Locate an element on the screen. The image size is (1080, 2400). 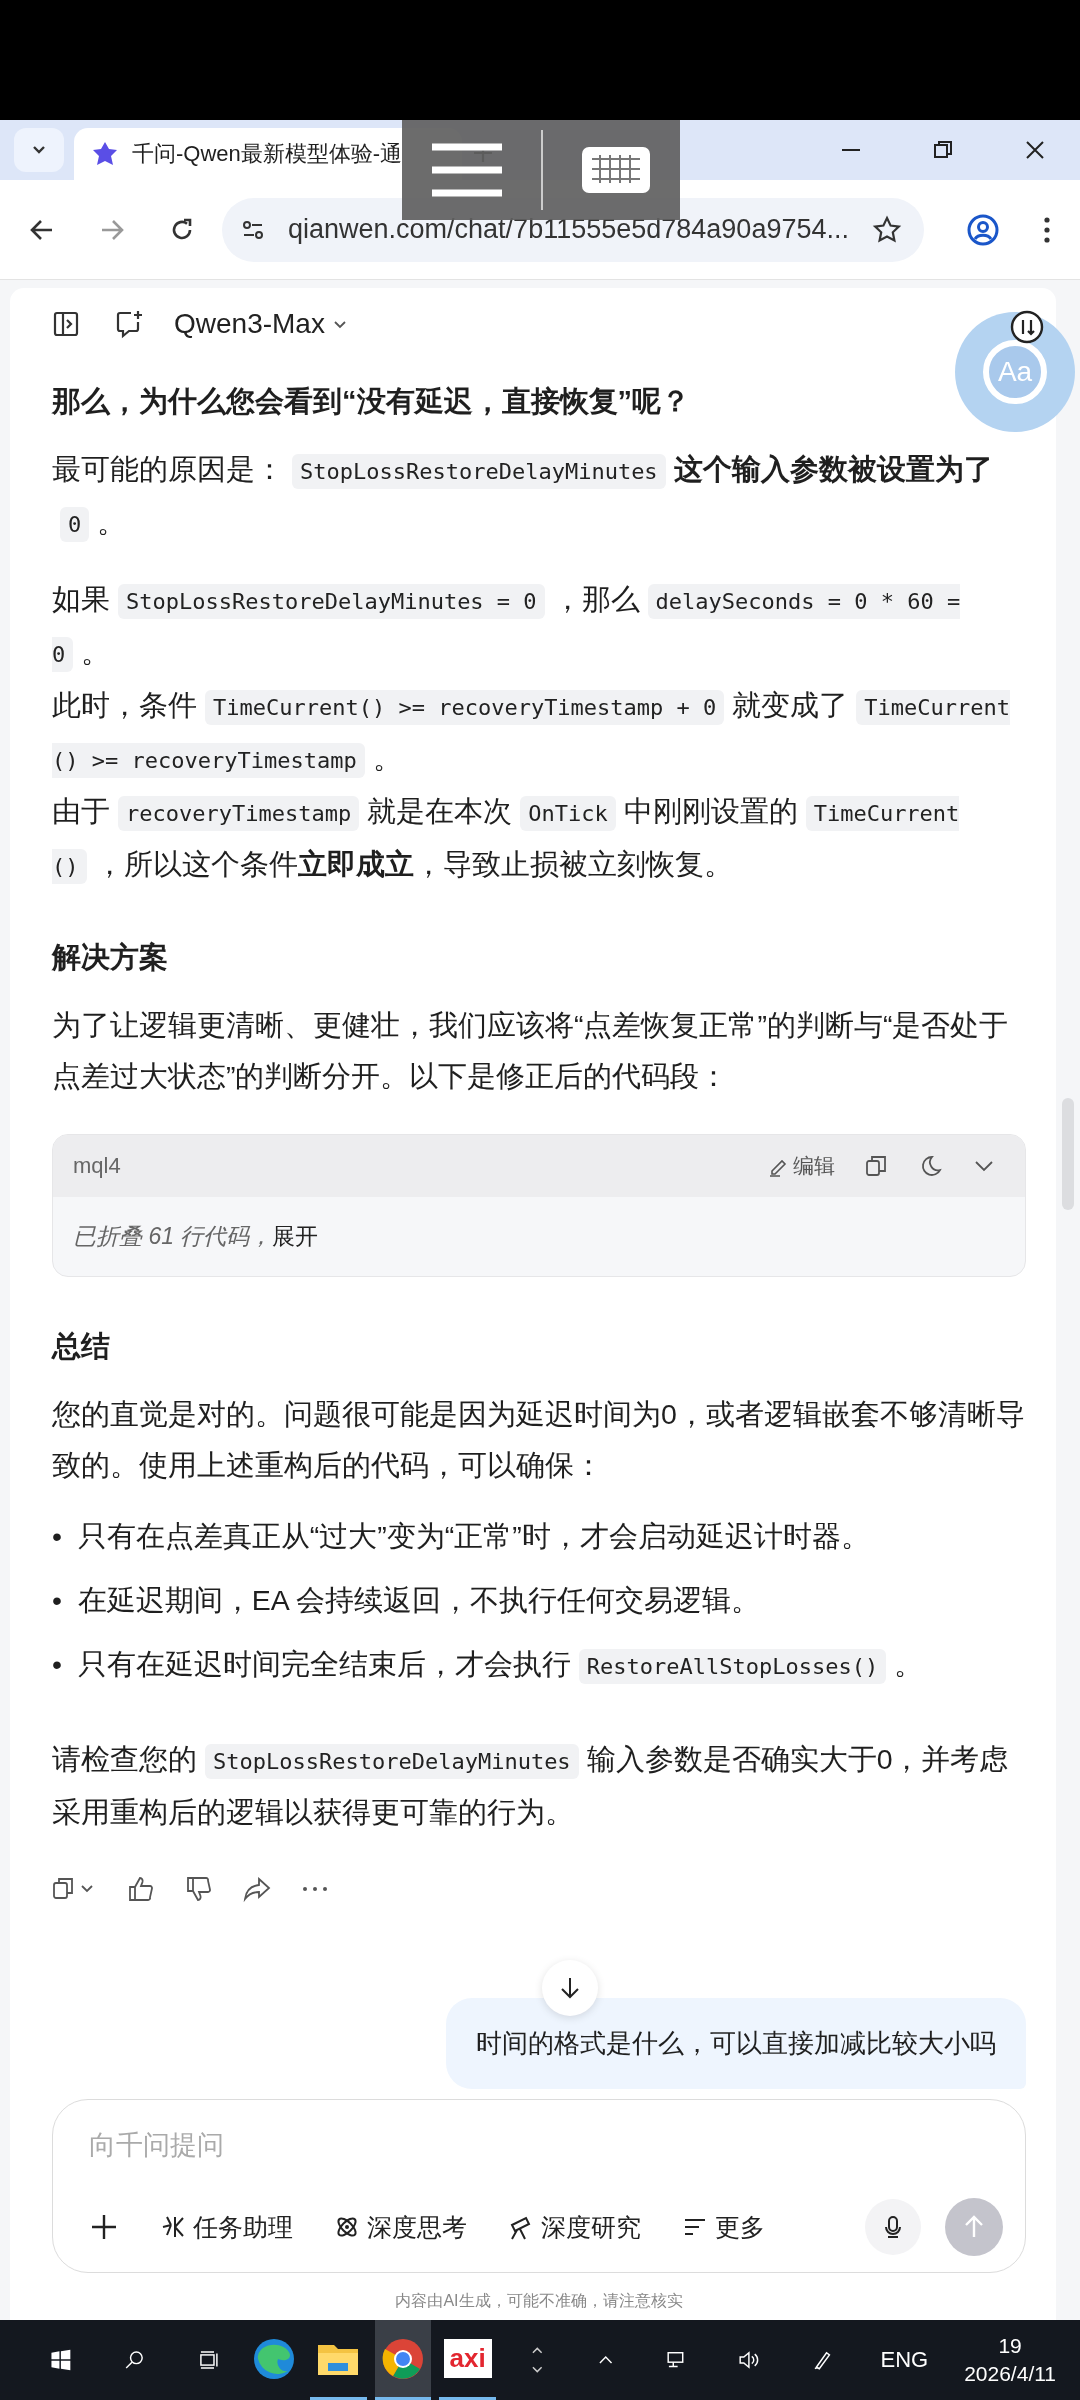
keyboard-icon is located at coordinates (615, 170).